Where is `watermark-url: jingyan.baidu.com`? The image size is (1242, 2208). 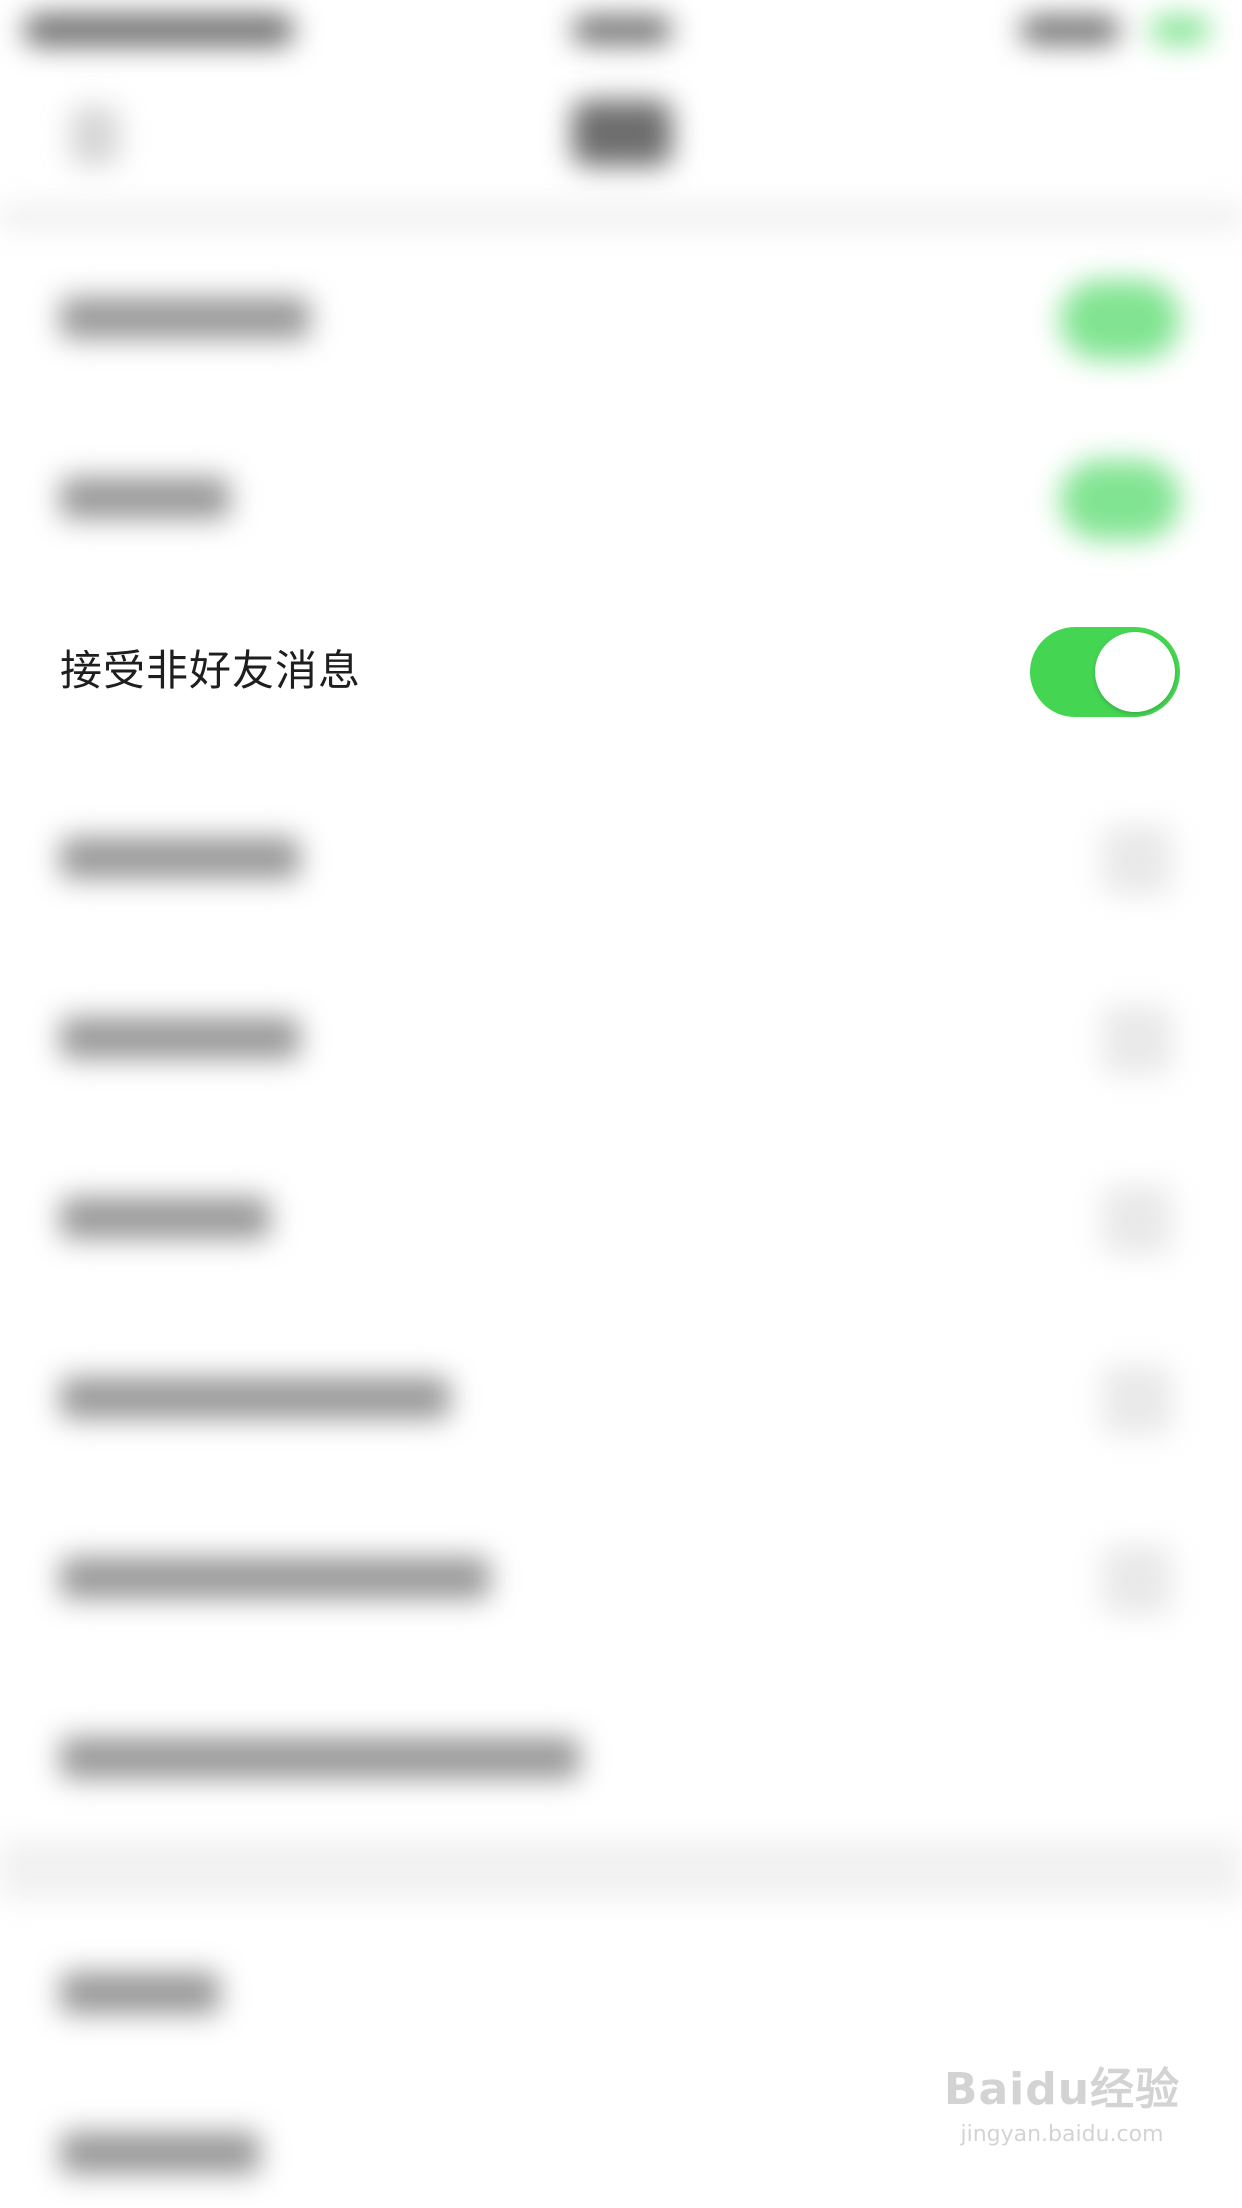
watermark-url: jingyan.baidu.com is located at coordinates (1062, 2134).